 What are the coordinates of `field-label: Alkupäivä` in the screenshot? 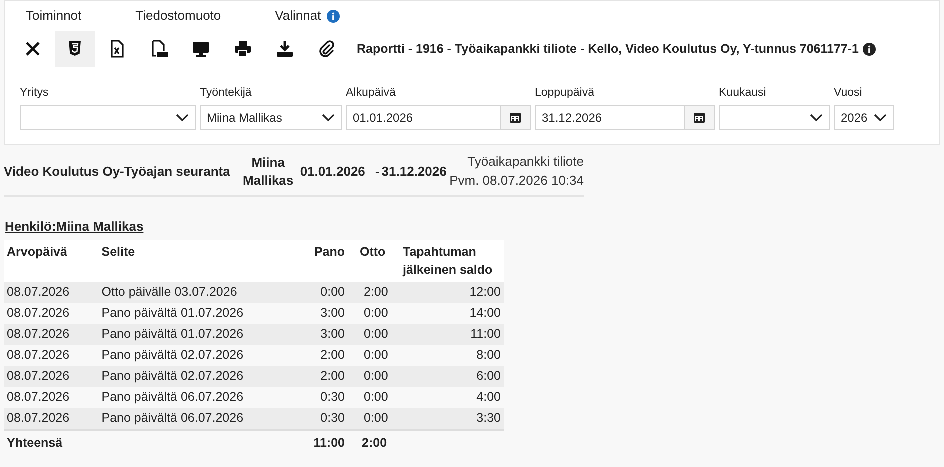 It's located at (371, 93).